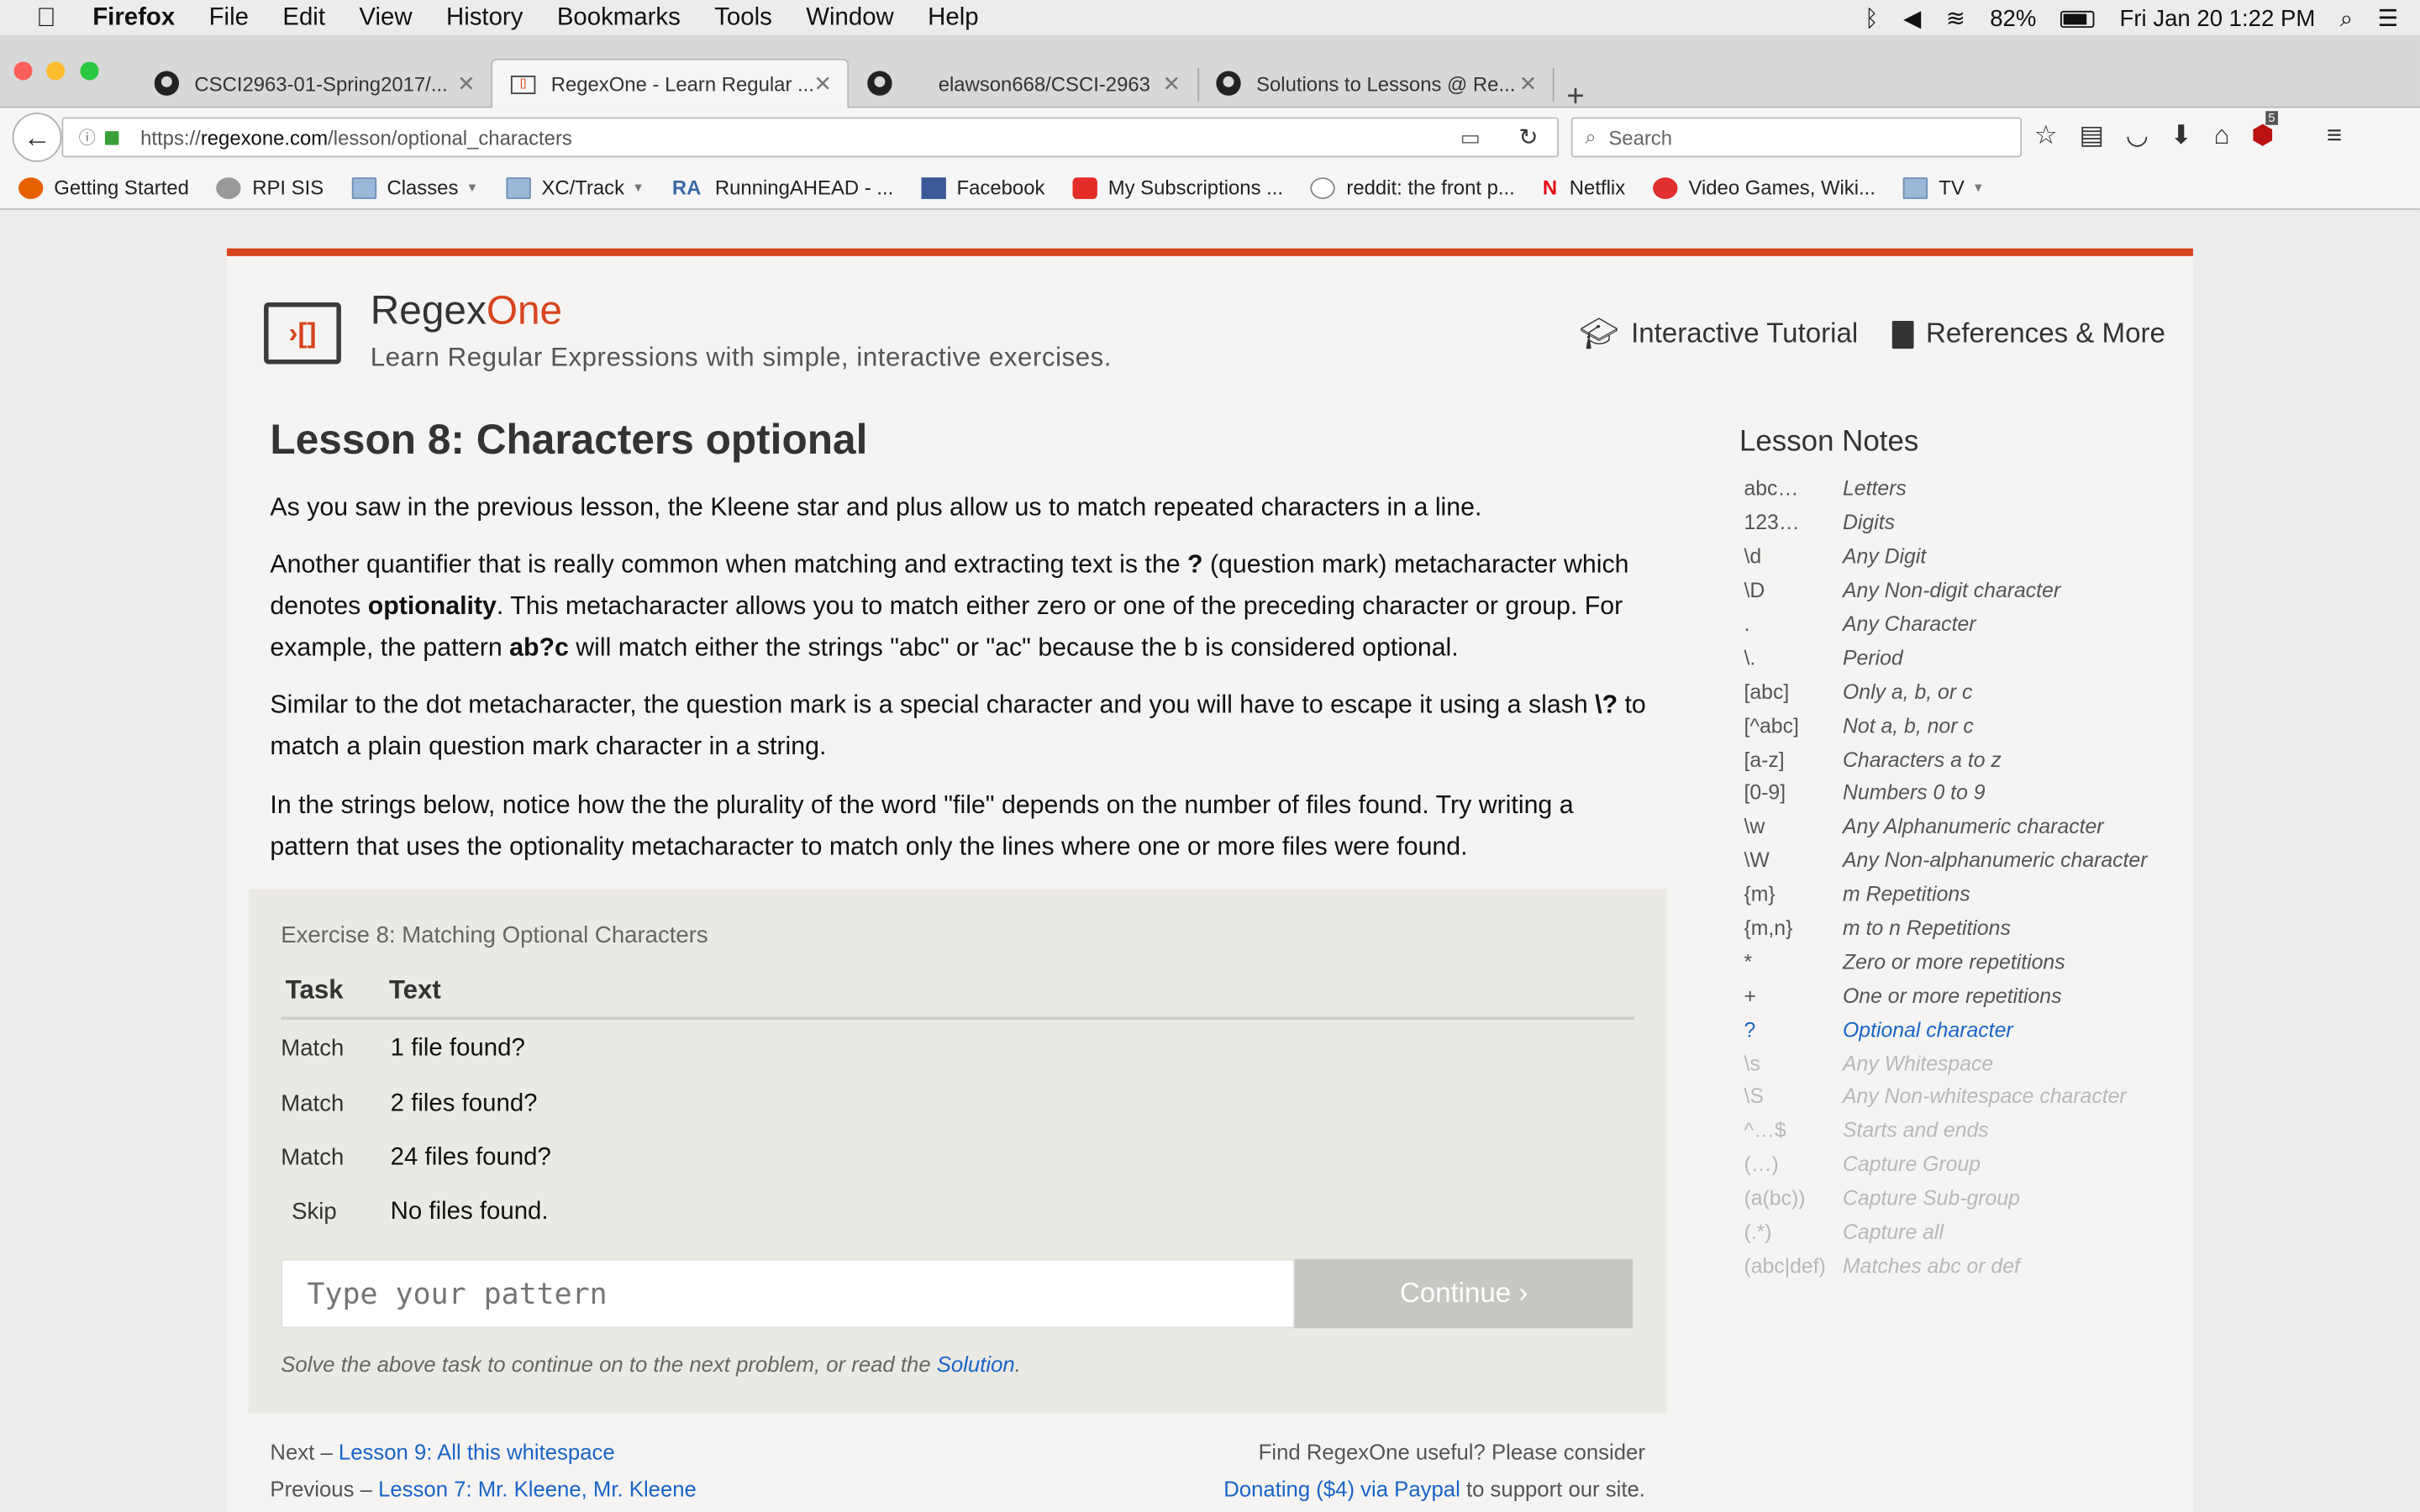 The image size is (2420, 1512). I want to click on lesson-note-item: \D Any Non-digit character, so click(1968, 590).